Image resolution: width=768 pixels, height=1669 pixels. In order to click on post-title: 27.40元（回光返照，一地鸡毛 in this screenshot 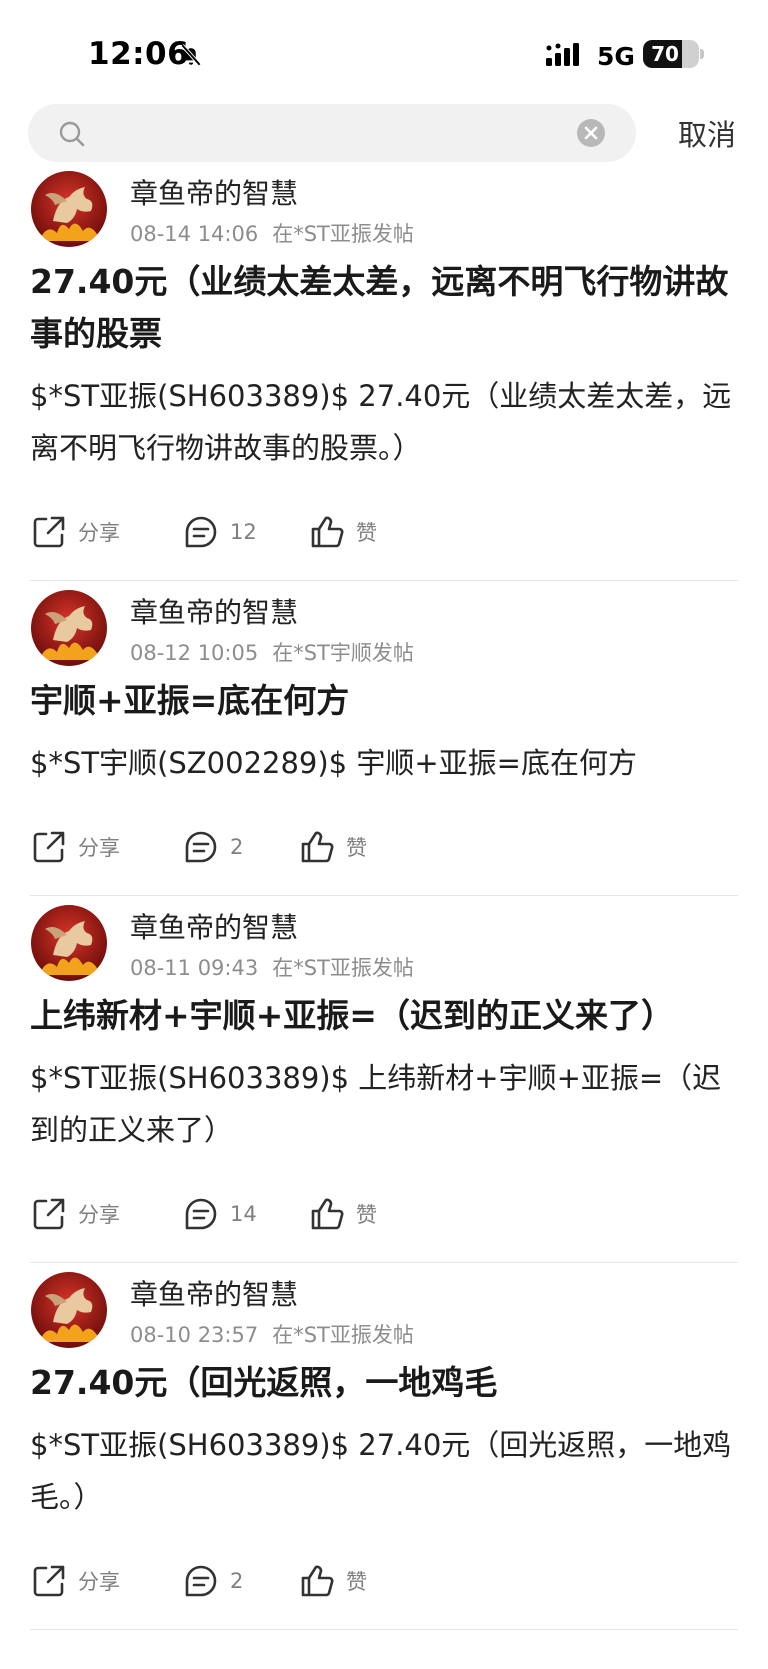, I will do `click(384, 1383)`.